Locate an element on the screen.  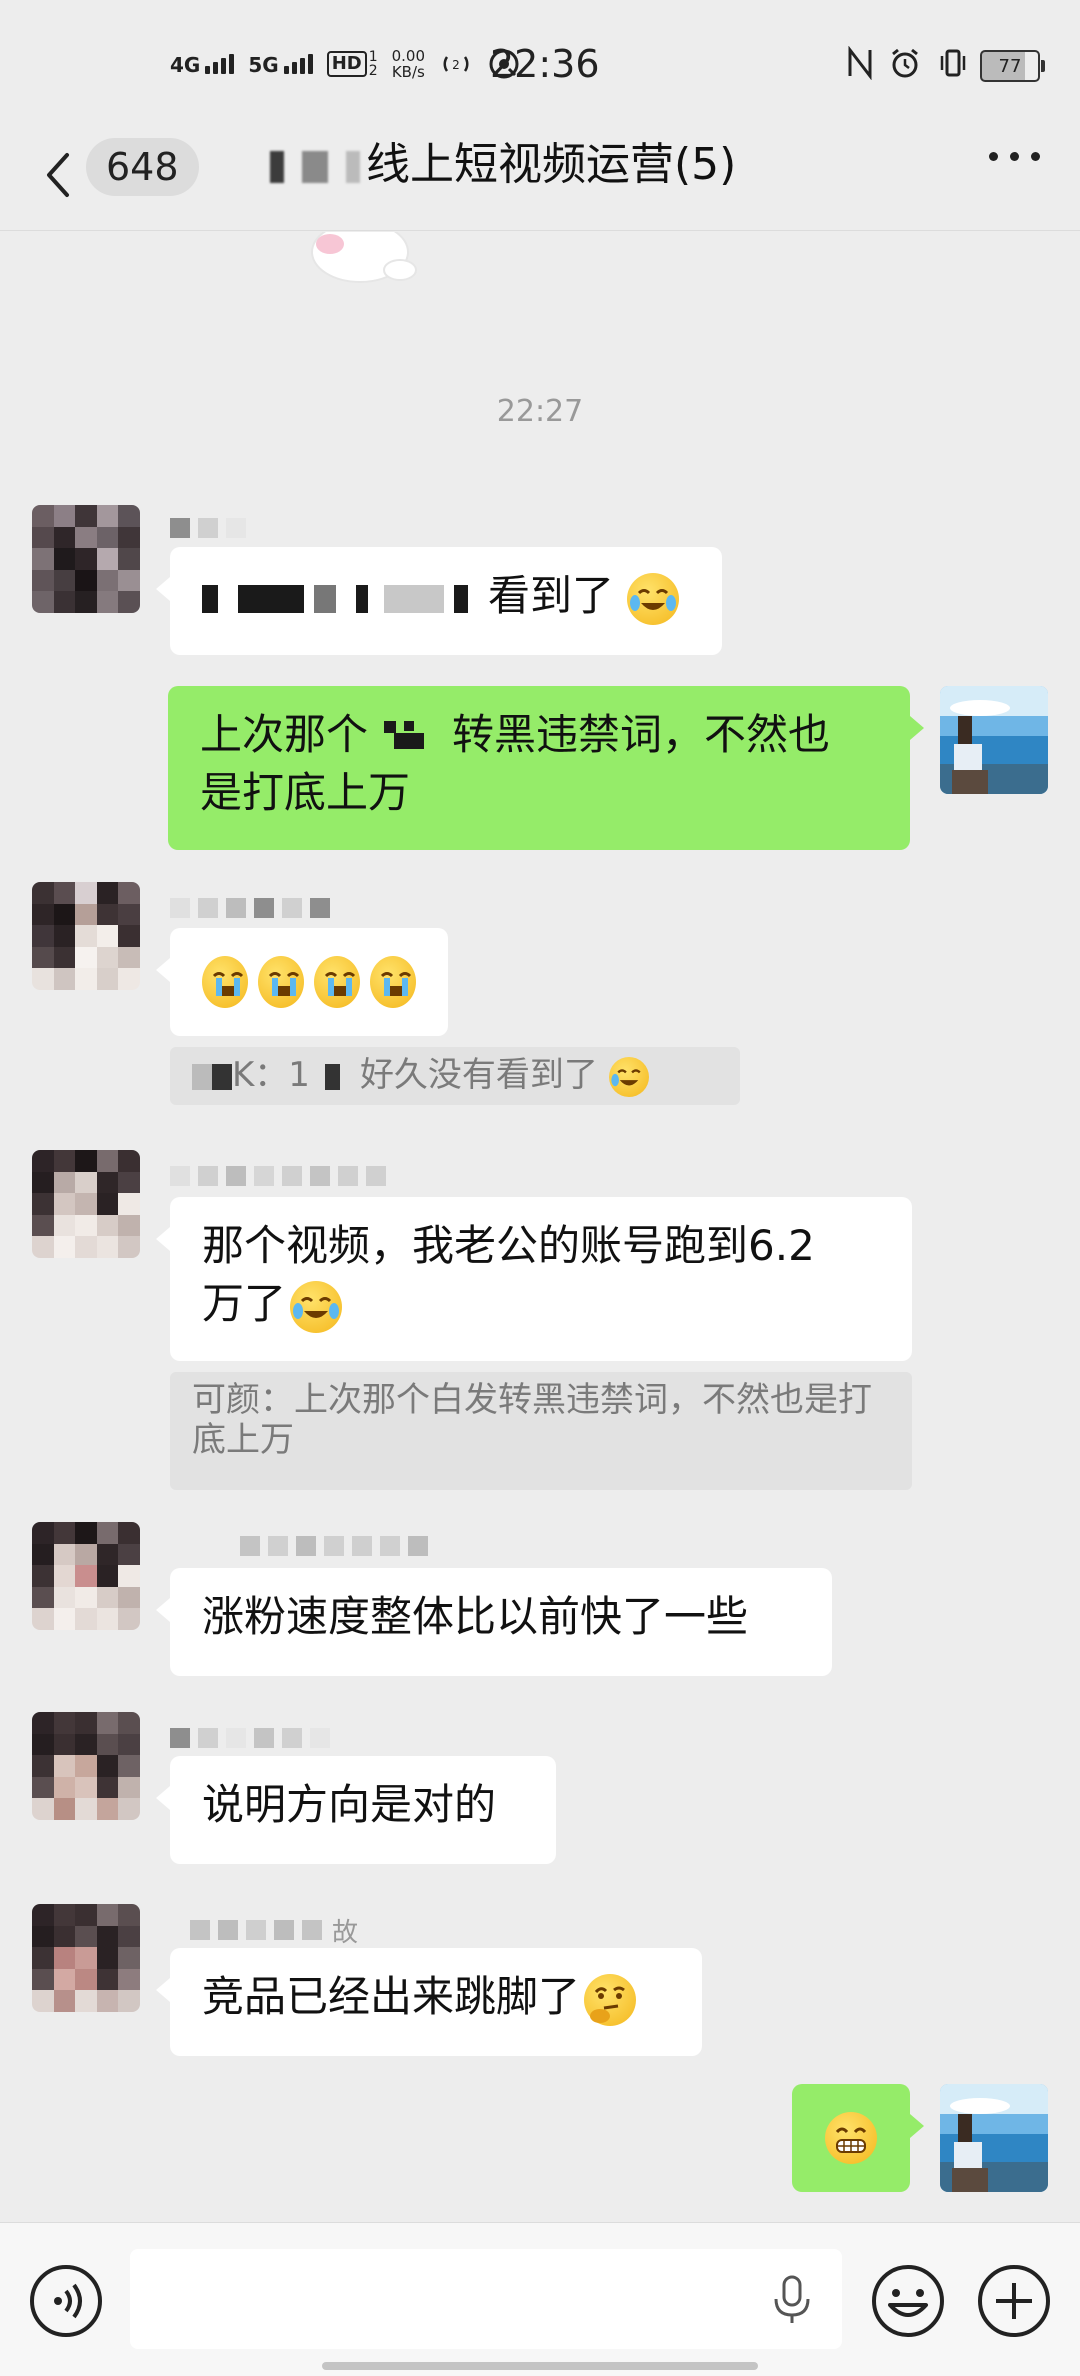
hd-sub2: 2 is located at coordinates (373, 71).